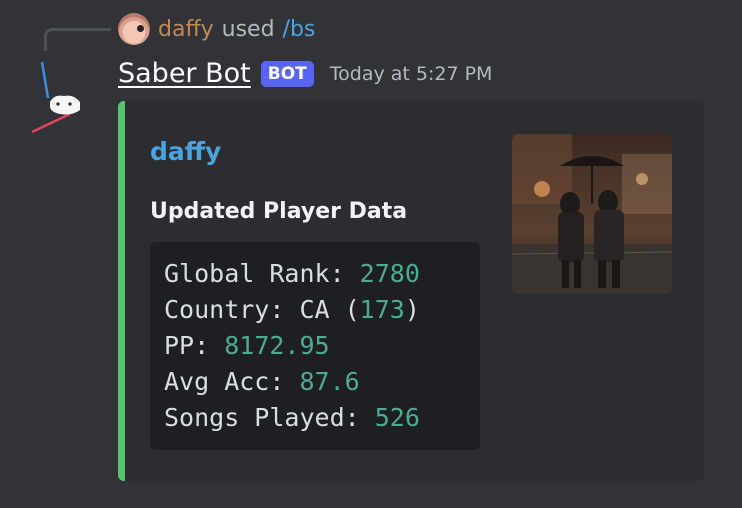 The image size is (742, 508). What do you see at coordinates (329, 381) in the screenshot?
I see `stat-value: 87.6` at bounding box center [329, 381].